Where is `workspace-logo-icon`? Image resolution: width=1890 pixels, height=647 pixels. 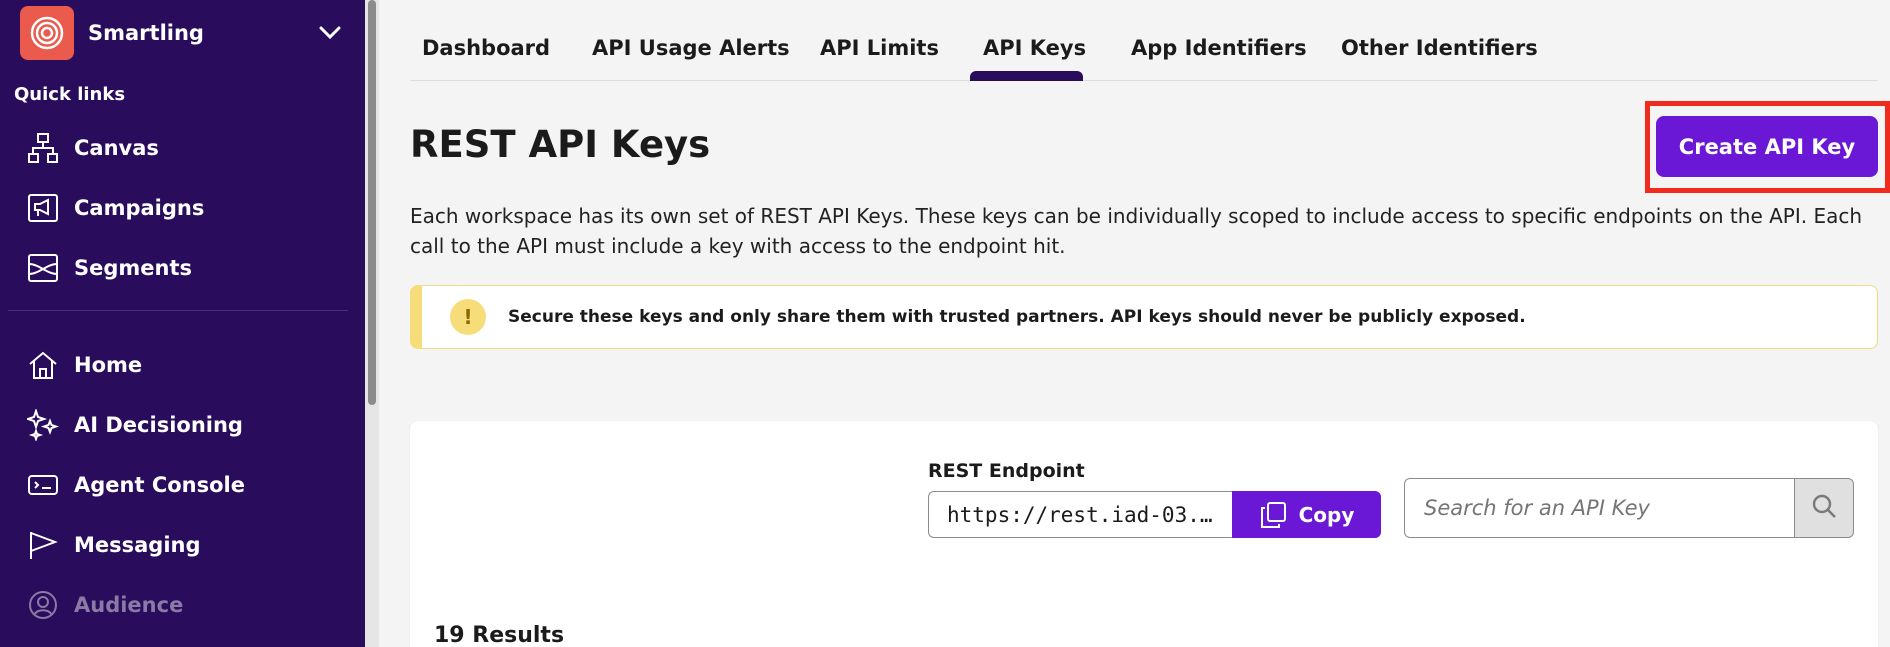
workspace-logo-icon is located at coordinates (47, 33).